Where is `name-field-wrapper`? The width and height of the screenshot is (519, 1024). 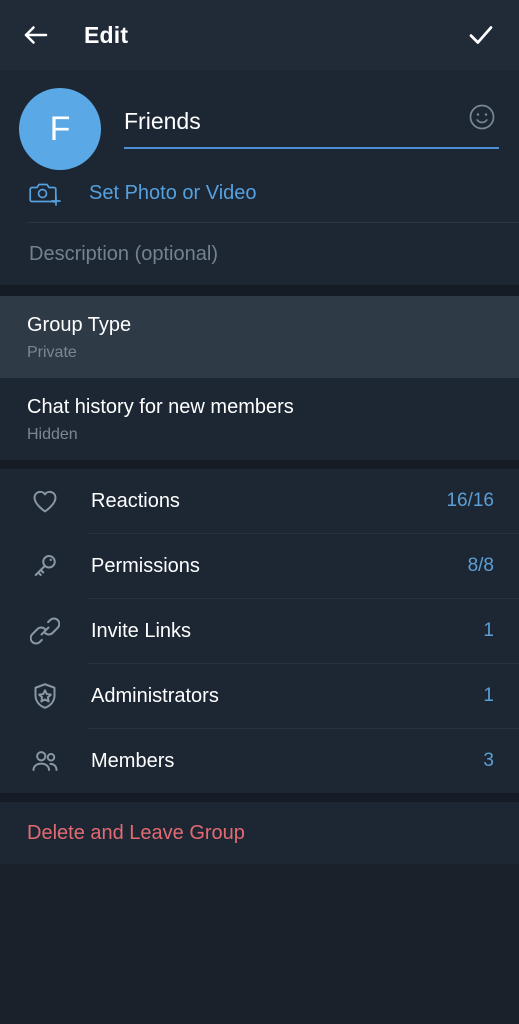
name-field-wrapper is located at coordinates (311, 118).